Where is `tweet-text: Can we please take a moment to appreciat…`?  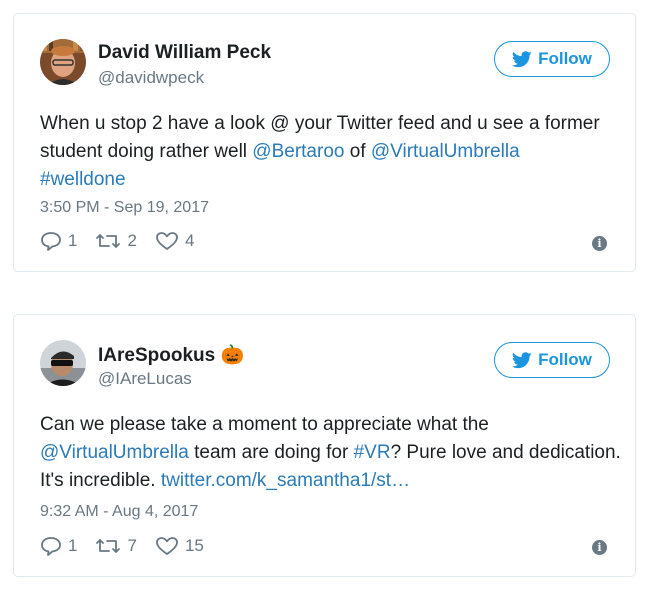 tweet-text: Can we please take a moment to appreciat… is located at coordinates (332, 453).